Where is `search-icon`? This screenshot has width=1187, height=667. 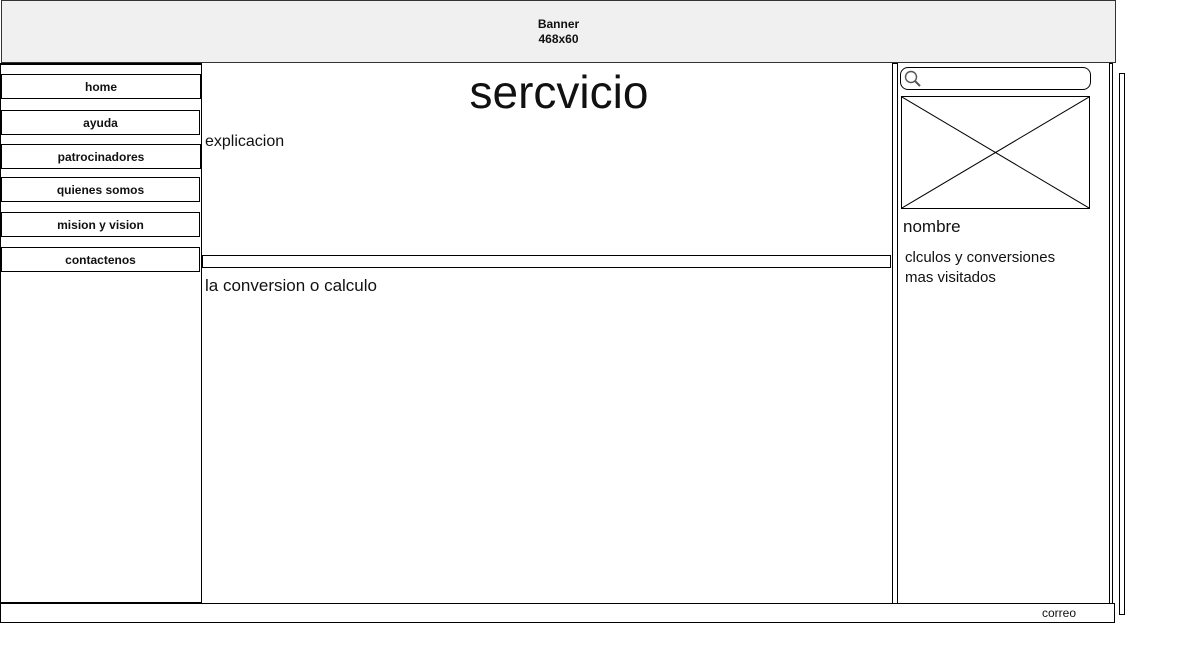
search-icon is located at coordinates (912, 78).